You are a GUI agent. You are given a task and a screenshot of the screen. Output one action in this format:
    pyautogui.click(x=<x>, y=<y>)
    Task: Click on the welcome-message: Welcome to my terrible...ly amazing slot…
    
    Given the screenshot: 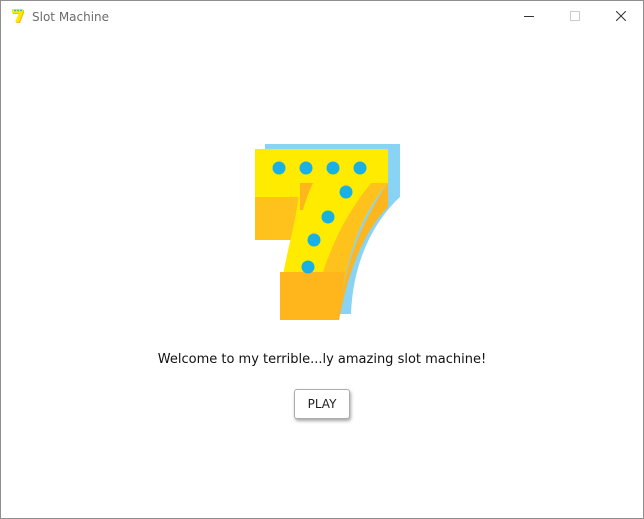 What is the action you would take?
    pyautogui.click(x=322, y=359)
    